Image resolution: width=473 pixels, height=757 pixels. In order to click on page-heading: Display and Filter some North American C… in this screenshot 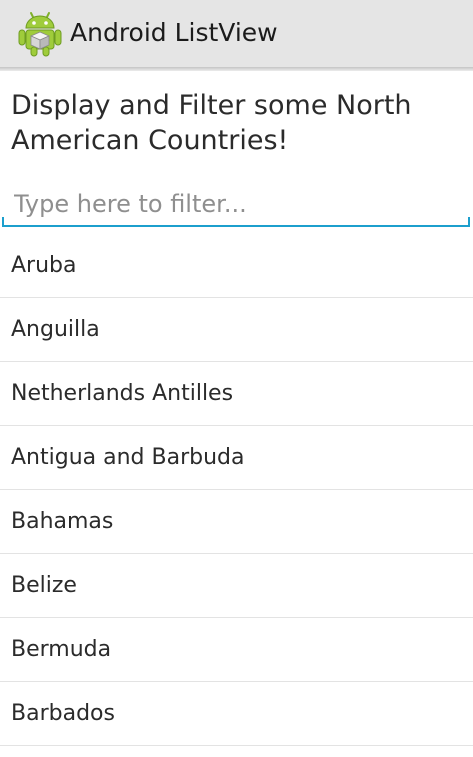, I will do `click(211, 123)`.